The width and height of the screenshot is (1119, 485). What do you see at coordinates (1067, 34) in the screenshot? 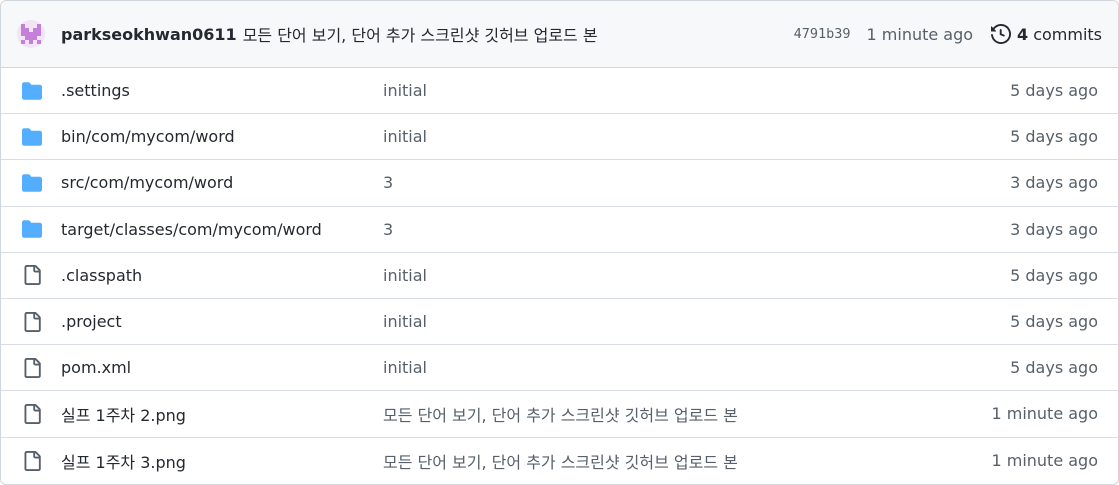
I see `commits-label: commits` at bounding box center [1067, 34].